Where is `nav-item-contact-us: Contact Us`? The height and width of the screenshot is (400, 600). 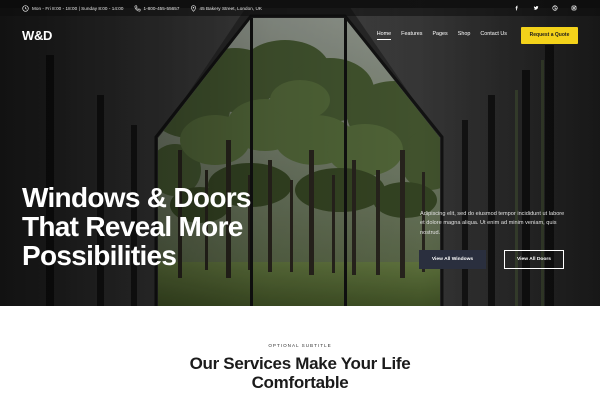
nav-item-contact-us: Contact Us is located at coordinates (493, 35).